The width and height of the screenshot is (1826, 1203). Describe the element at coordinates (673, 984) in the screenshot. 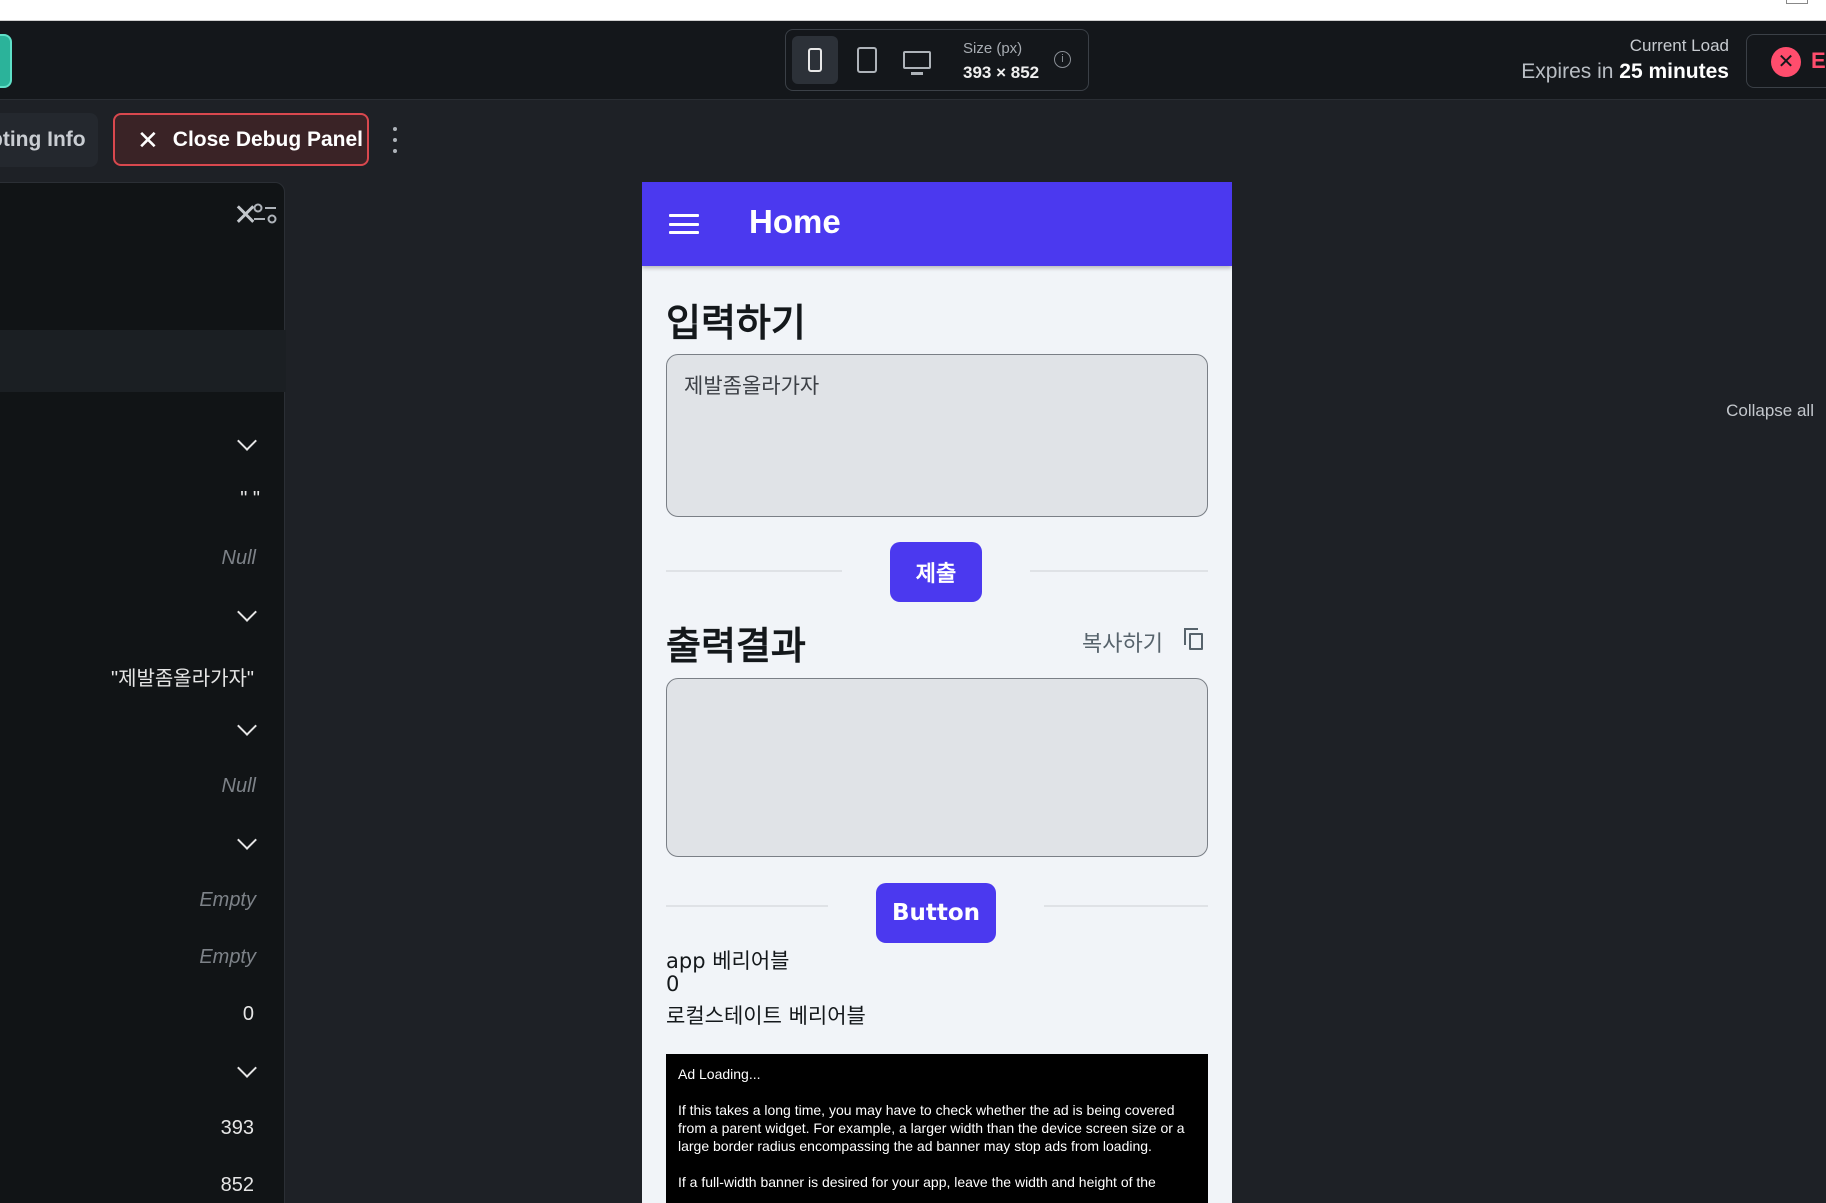

I see `app-variable-value: 0` at that location.